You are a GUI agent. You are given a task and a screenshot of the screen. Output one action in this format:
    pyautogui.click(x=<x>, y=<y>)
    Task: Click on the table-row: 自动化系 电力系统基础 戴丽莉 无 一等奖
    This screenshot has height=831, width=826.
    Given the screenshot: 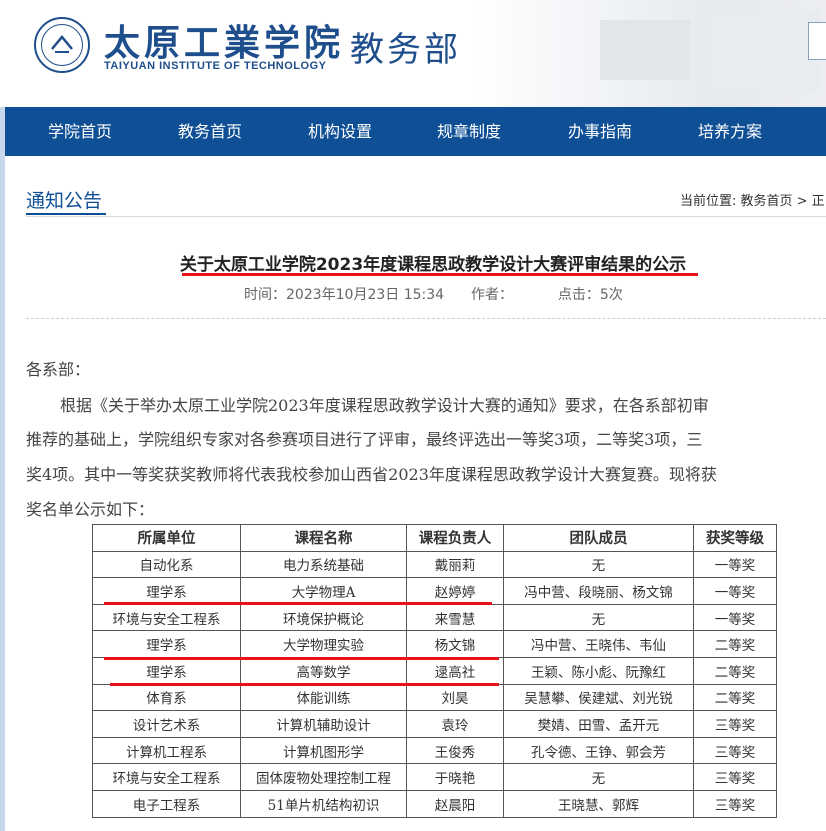 What is the action you would take?
    pyautogui.click(x=434, y=564)
    